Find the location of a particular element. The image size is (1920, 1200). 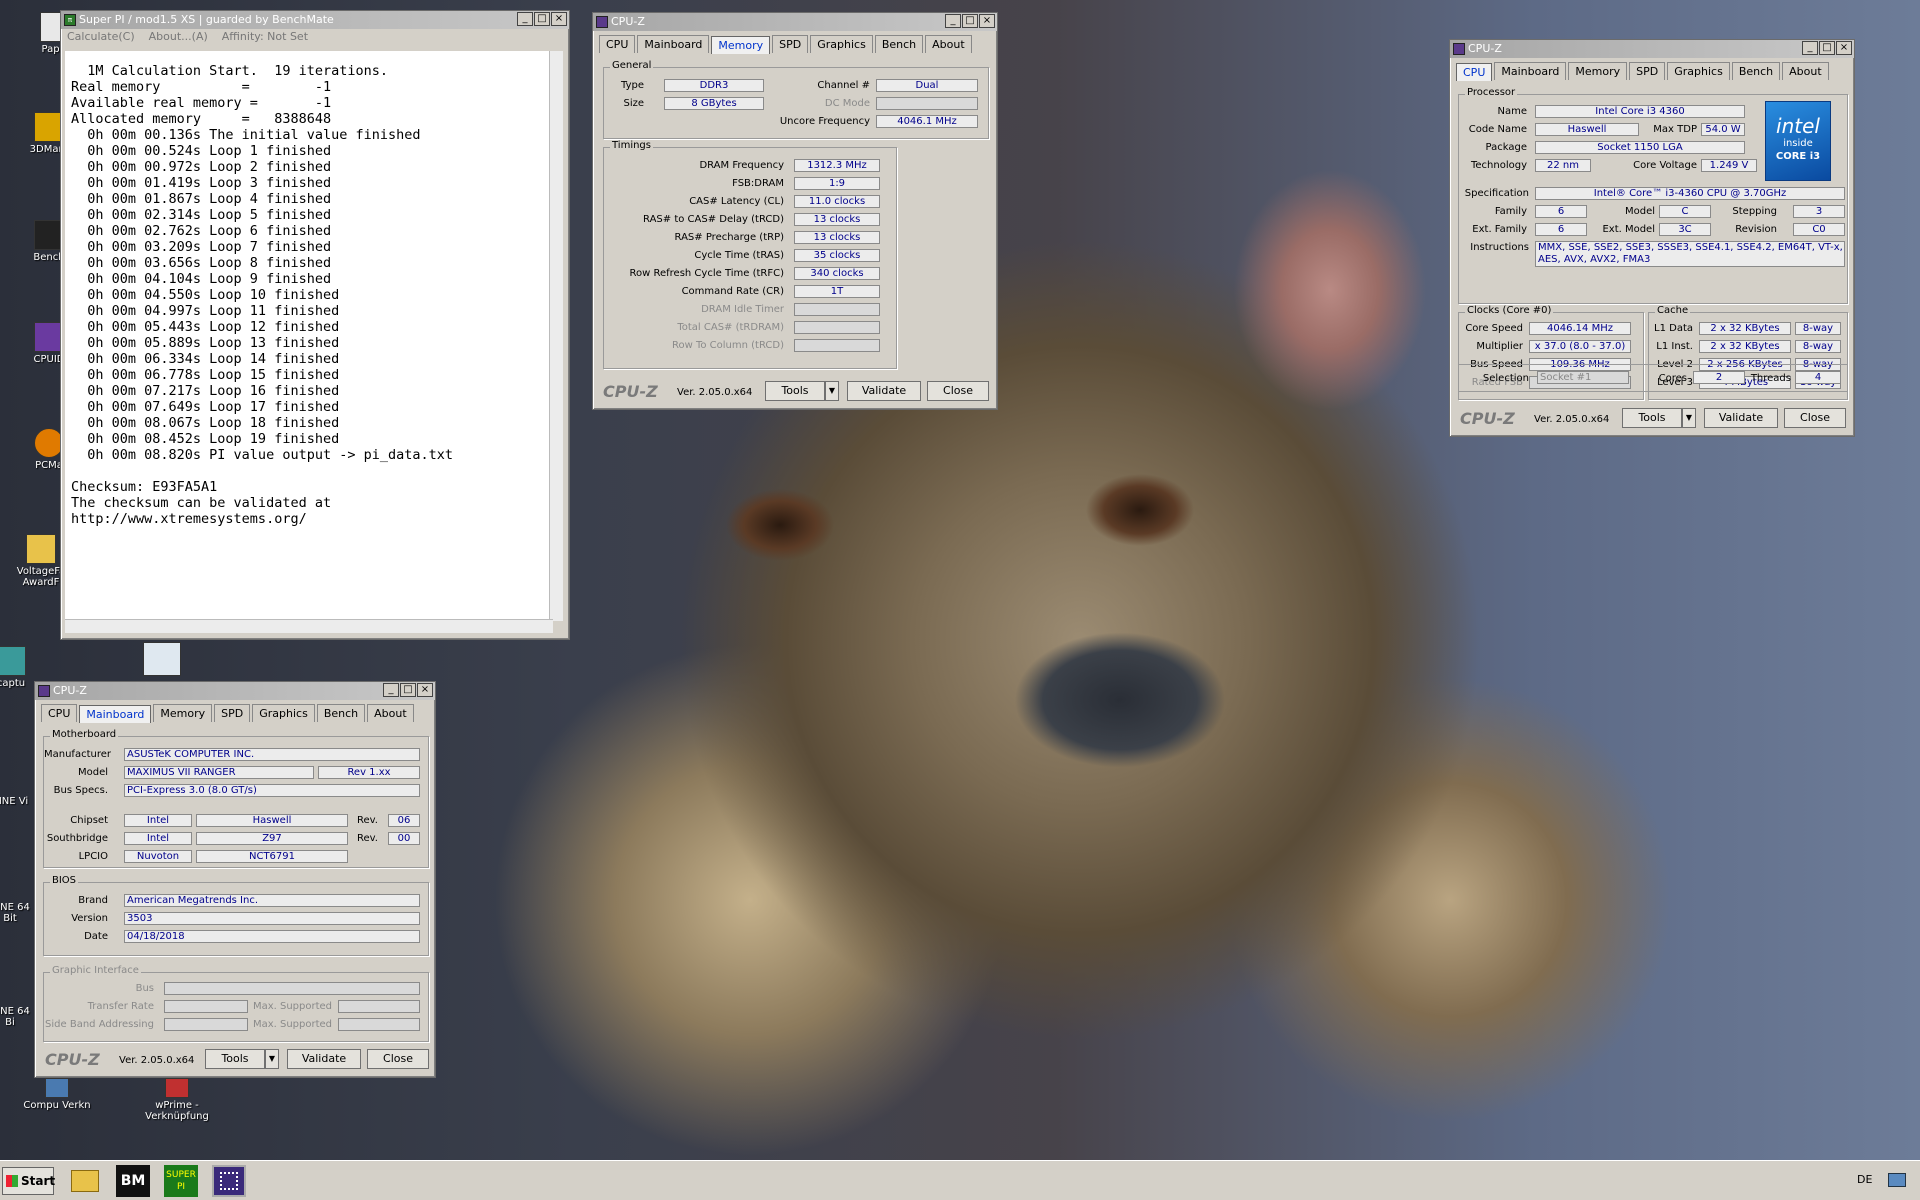

selection-select: Socket #1 is located at coordinates (1583, 377).